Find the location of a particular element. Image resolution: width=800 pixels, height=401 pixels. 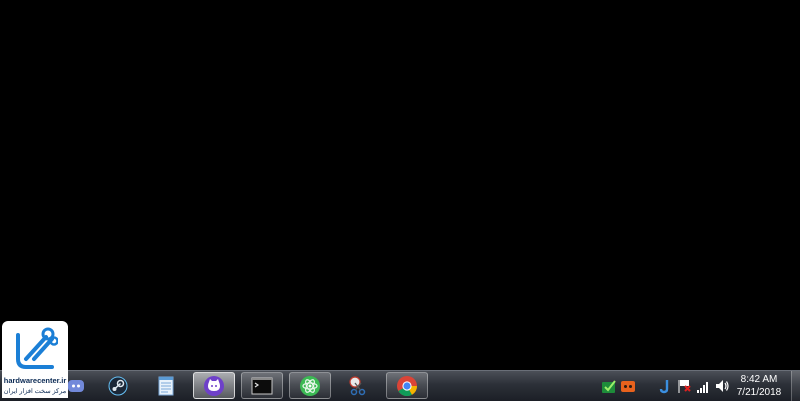

taskbar: 8:42 AM 7/21/2018 is located at coordinates (400, 385).